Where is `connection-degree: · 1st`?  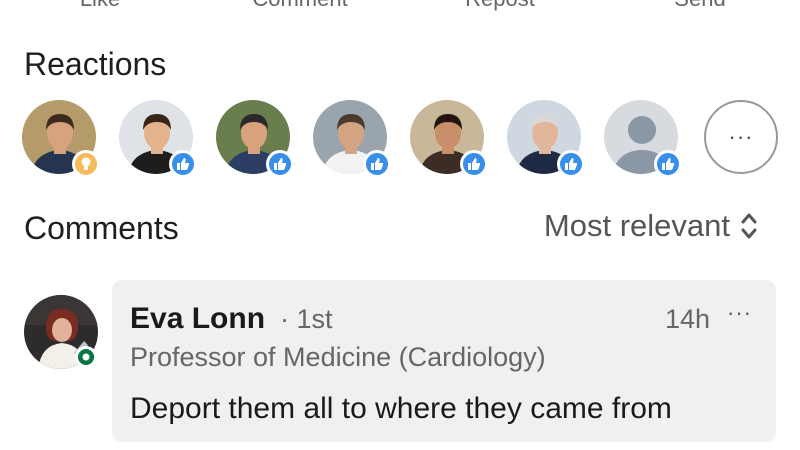 connection-degree: · 1st is located at coordinates (306, 319).